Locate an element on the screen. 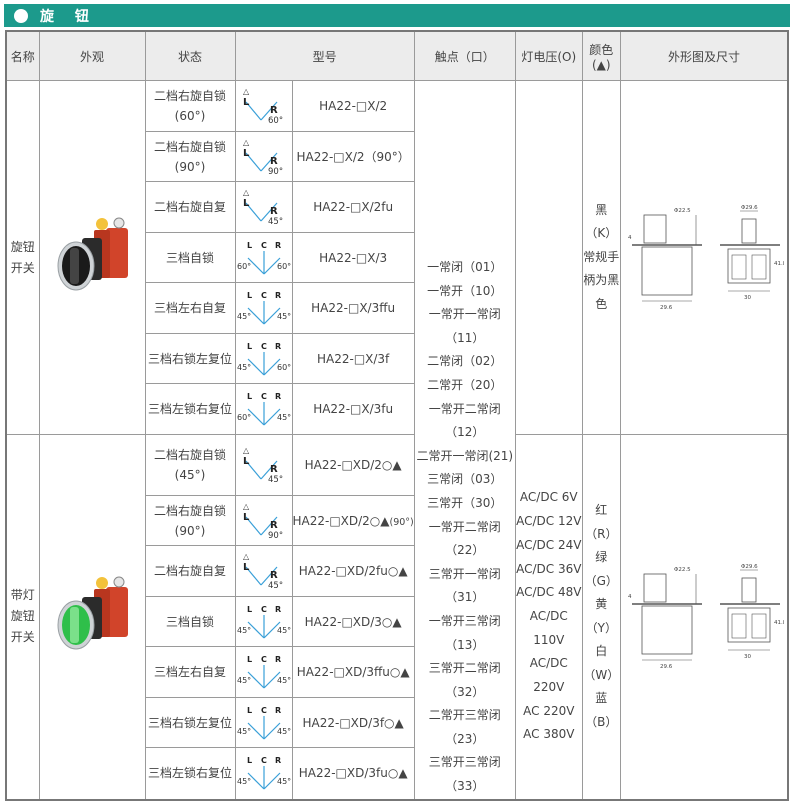  header-contacts: 触点（口） is located at coordinates (464, 55).